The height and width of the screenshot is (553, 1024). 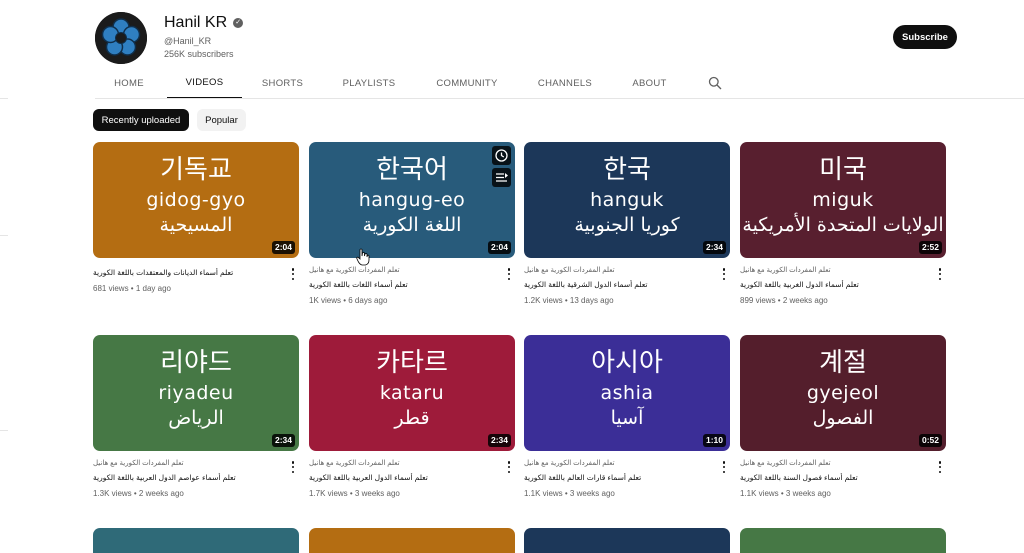 I want to click on video-duration-badge: 0:52, so click(x=930, y=440).